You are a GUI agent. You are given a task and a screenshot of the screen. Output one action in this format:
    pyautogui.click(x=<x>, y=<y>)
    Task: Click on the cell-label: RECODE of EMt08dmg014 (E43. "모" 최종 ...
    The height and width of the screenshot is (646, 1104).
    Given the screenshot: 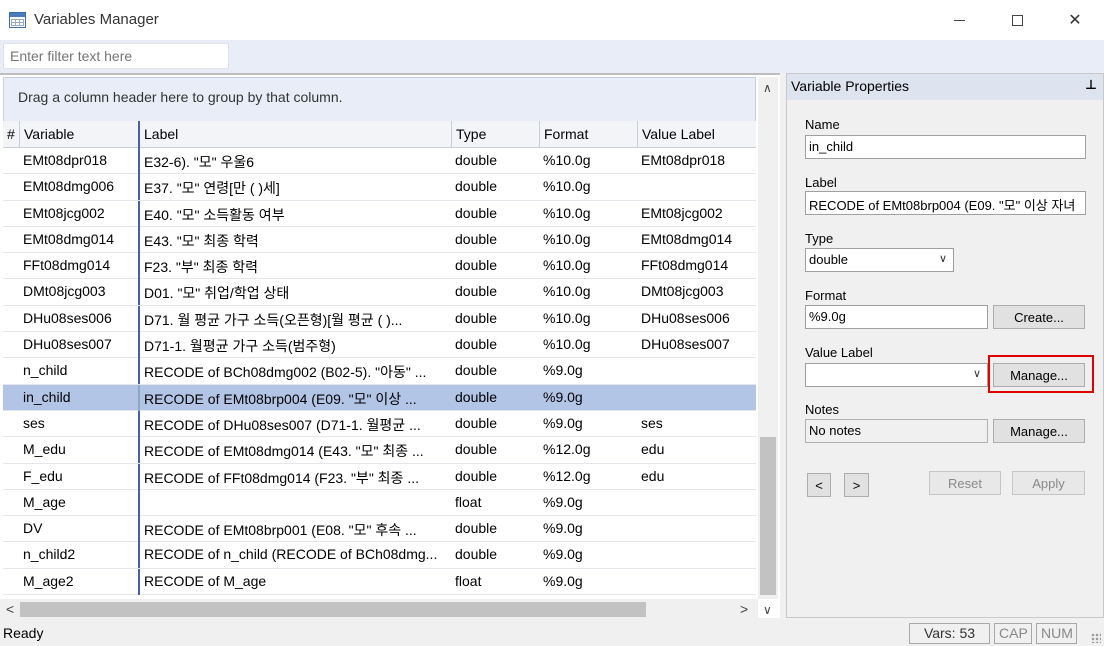 What is the action you would take?
    pyautogui.click(x=294, y=450)
    